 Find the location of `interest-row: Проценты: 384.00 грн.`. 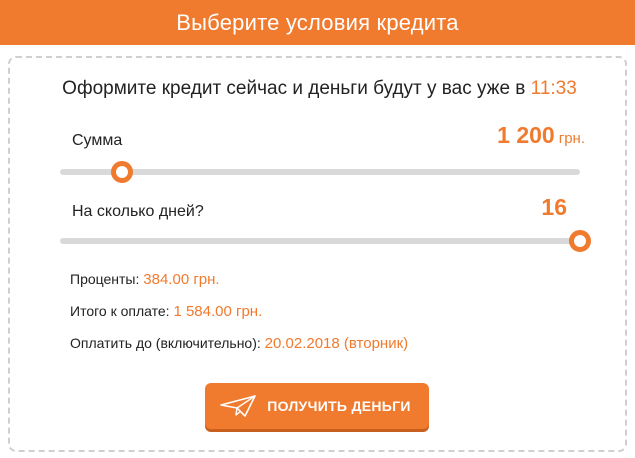

interest-row: Проценты: 384.00 грн. is located at coordinates (145, 279).